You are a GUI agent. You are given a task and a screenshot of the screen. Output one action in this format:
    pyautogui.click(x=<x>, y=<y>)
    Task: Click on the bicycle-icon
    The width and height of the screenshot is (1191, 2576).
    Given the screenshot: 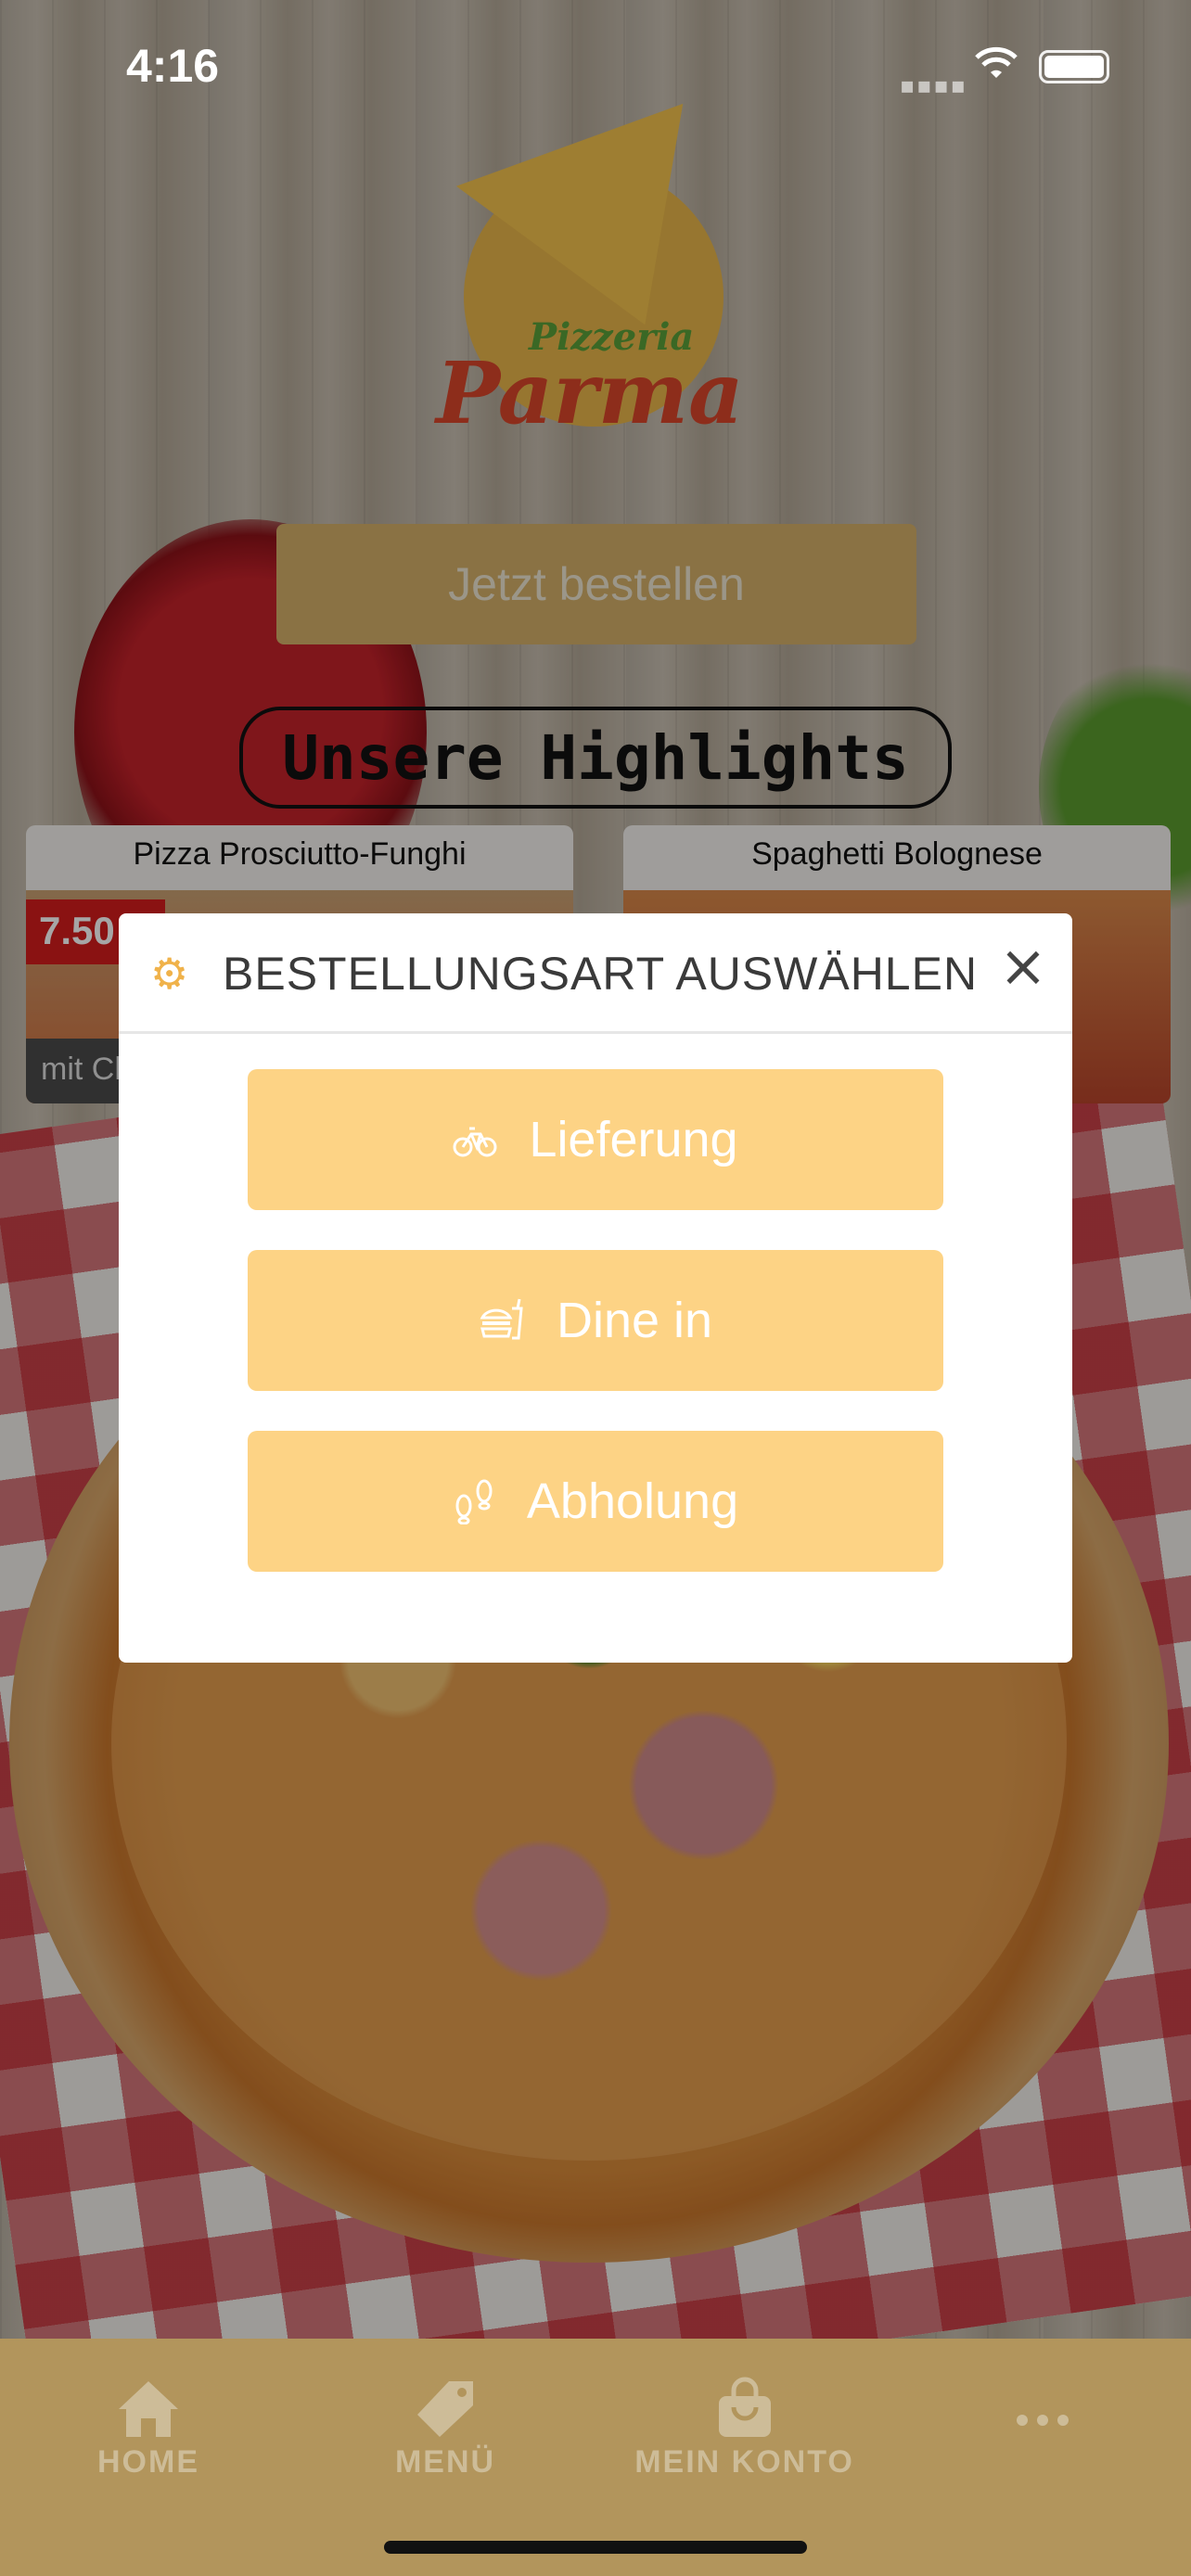 What is the action you would take?
    pyautogui.click(x=475, y=1142)
    